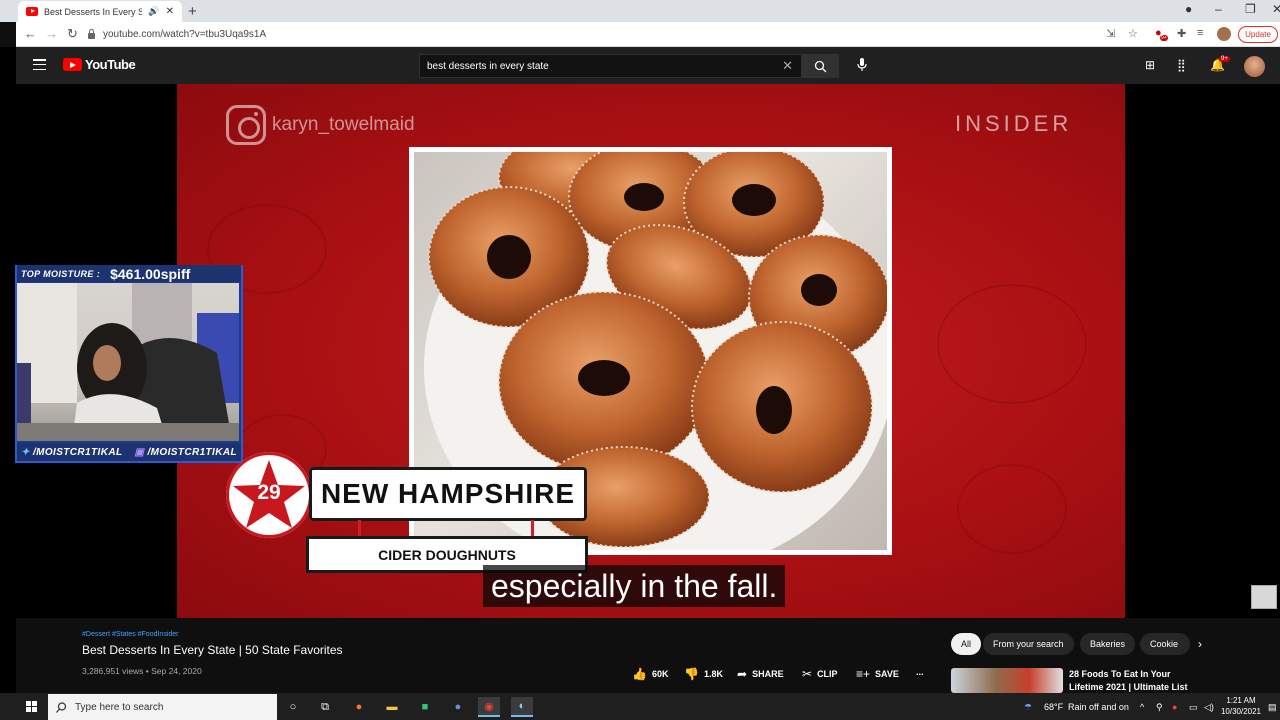 This screenshot has height=720, width=1280. Describe the element at coordinates (93, 11) in the screenshot. I see `tab-title: Best Desserts In Every State` at that location.